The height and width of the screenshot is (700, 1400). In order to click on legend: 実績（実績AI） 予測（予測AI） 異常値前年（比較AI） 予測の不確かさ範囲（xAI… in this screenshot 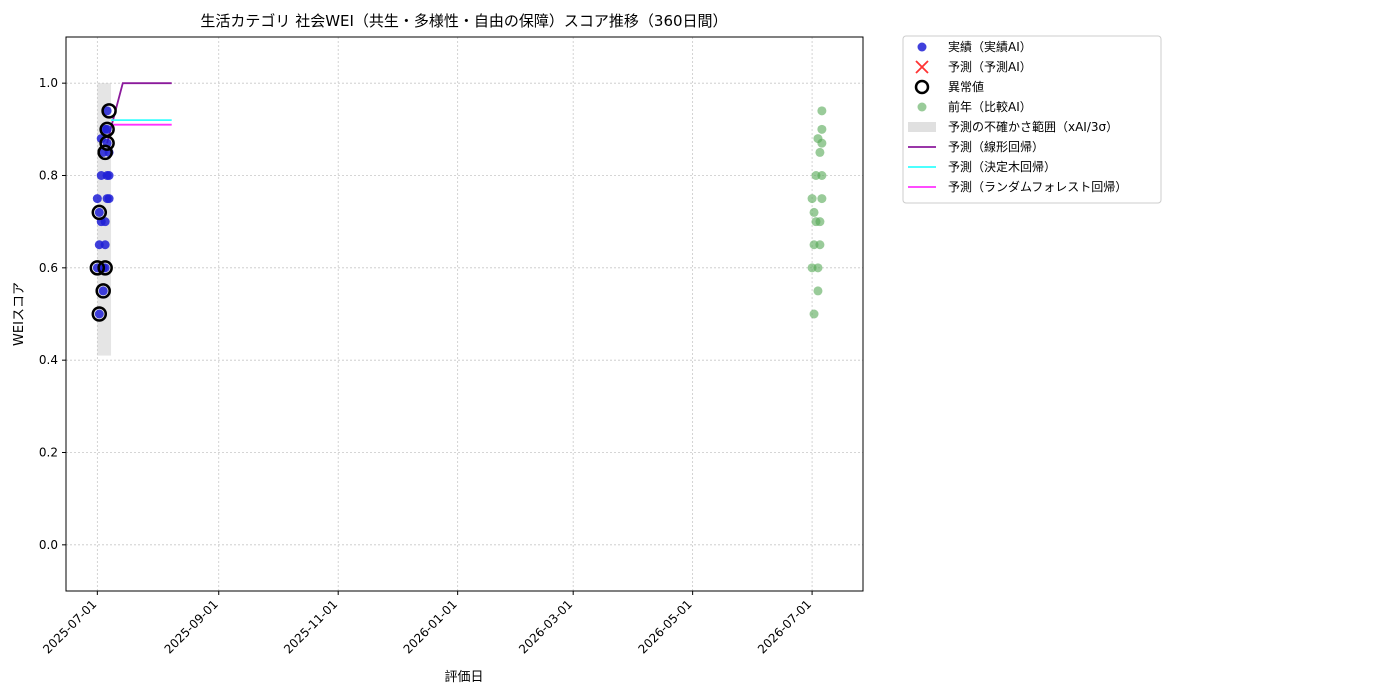, I will do `click(1032, 119)`.